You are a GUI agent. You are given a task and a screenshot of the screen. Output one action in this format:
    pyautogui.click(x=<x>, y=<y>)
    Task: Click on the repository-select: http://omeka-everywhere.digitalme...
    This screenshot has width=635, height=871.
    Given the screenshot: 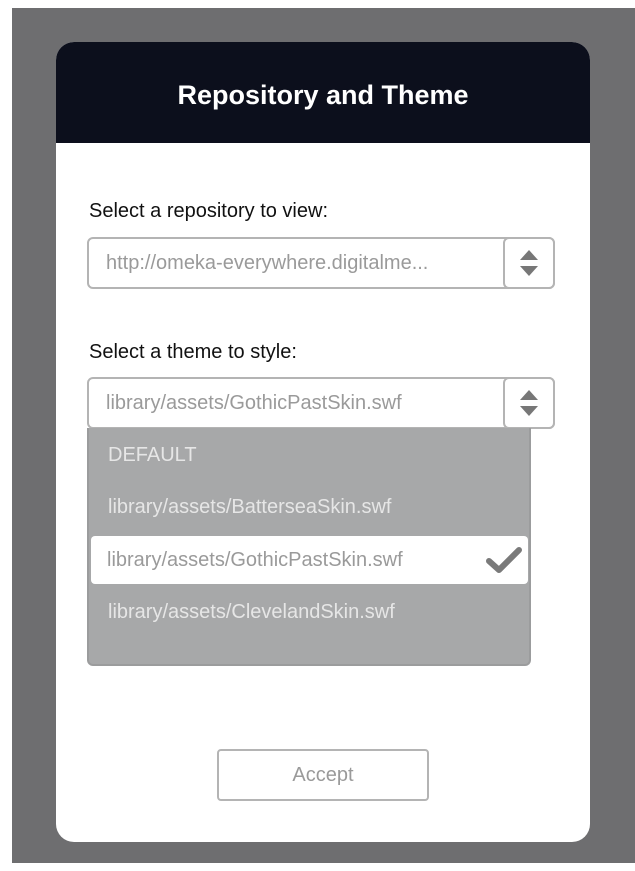 What is the action you would take?
    pyautogui.click(x=321, y=263)
    